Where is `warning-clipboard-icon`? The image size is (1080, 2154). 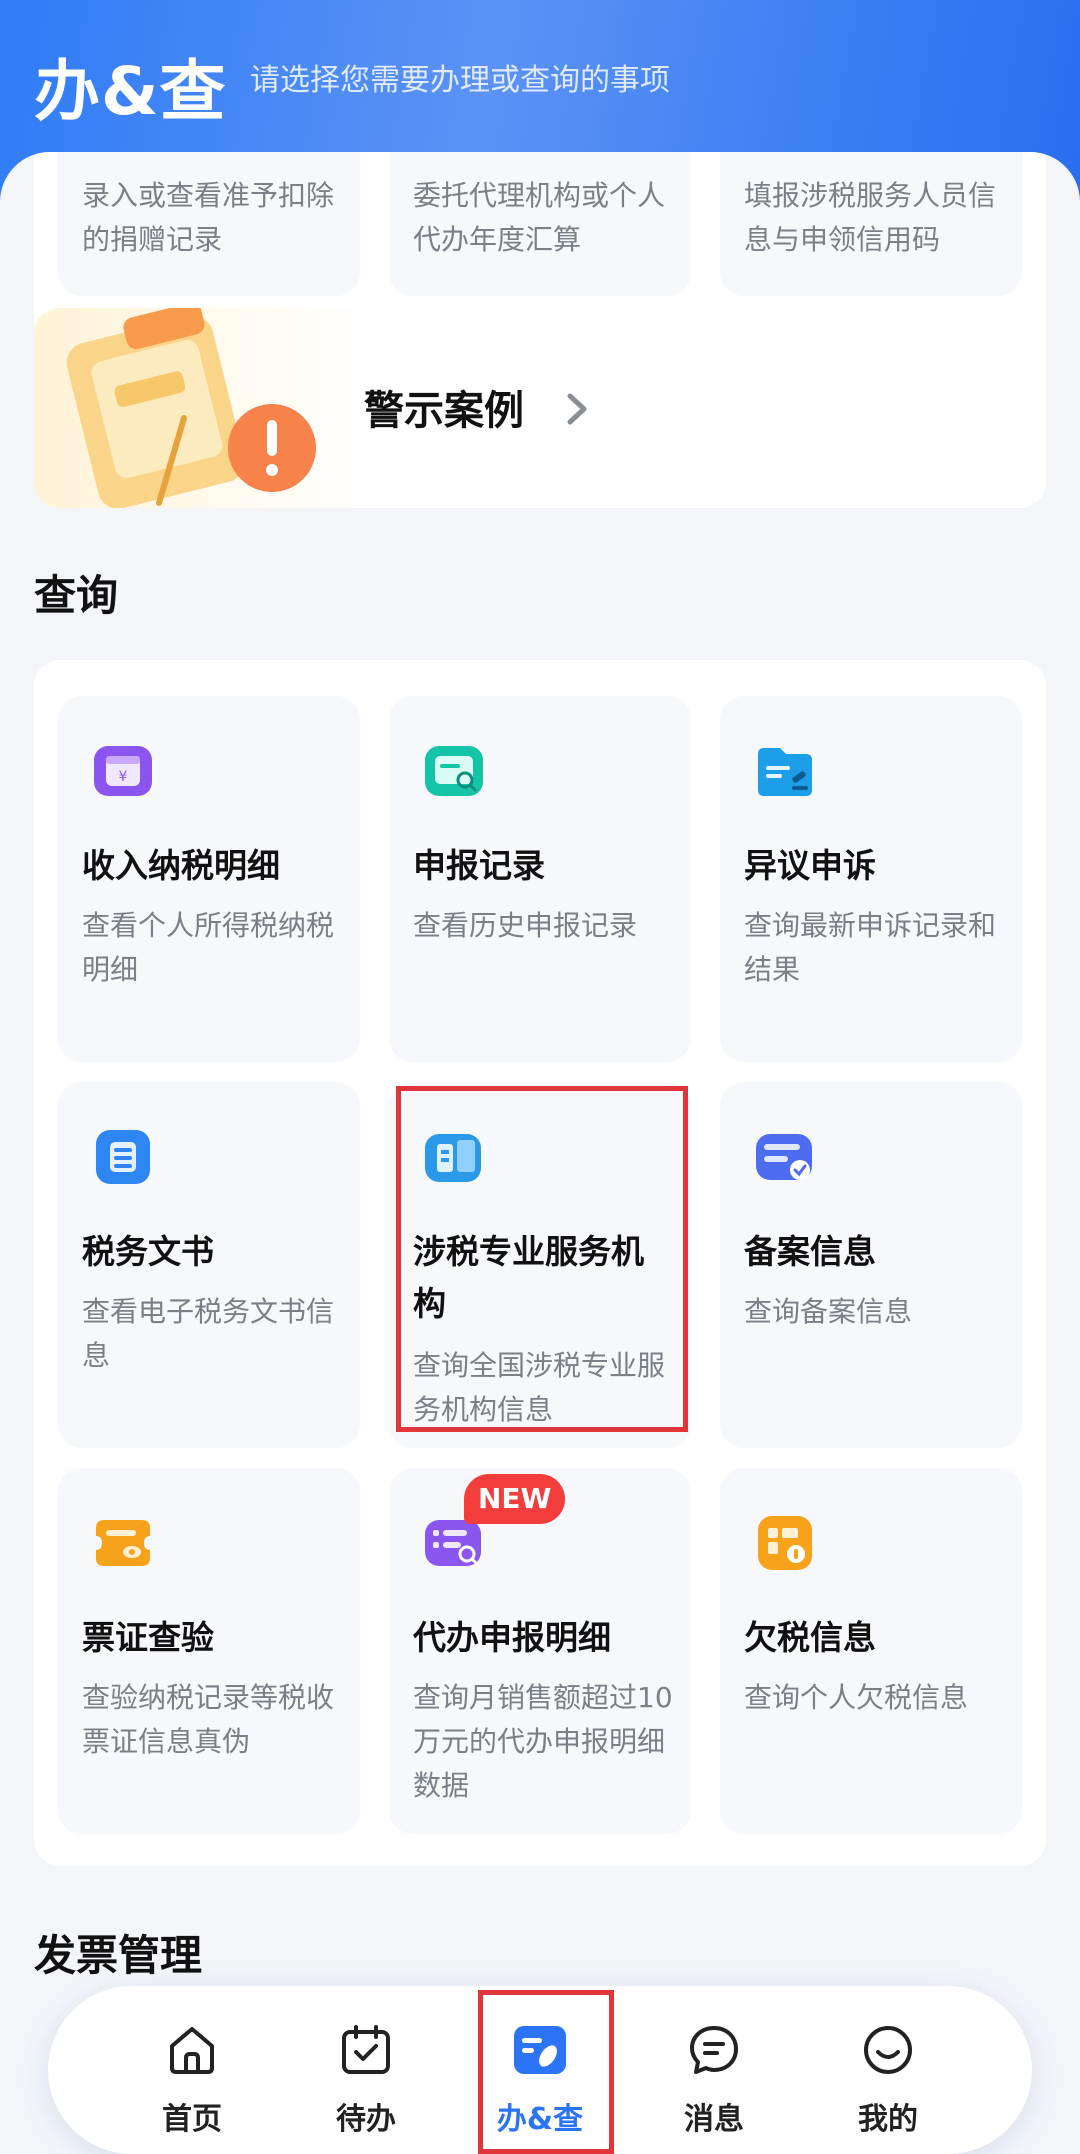
warning-clipboard-icon is located at coordinates (199, 408).